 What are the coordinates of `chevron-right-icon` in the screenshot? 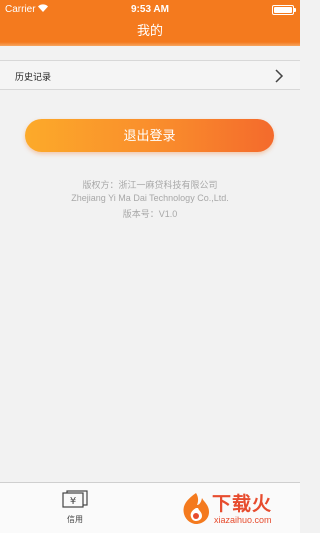 It's located at (279, 76).